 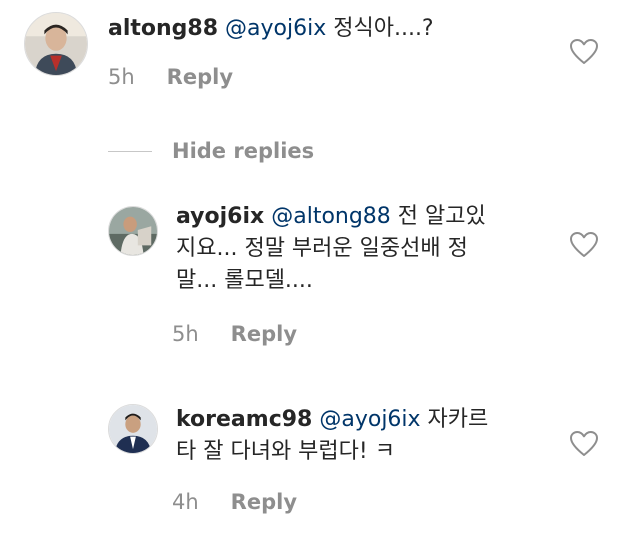 I want to click on reply-username: ayoj6ix, so click(x=220, y=216).